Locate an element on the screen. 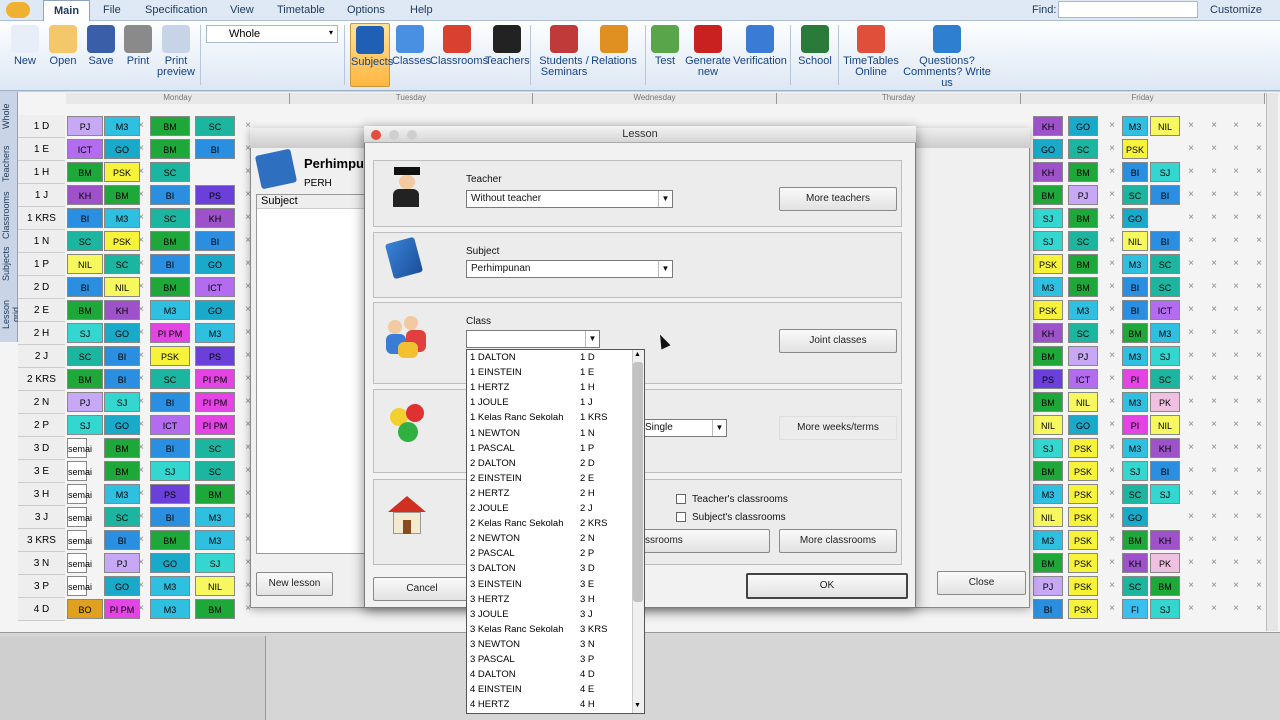 The image size is (1280, 720). class-row-label: 3 KRS is located at coordinates (41, 540).